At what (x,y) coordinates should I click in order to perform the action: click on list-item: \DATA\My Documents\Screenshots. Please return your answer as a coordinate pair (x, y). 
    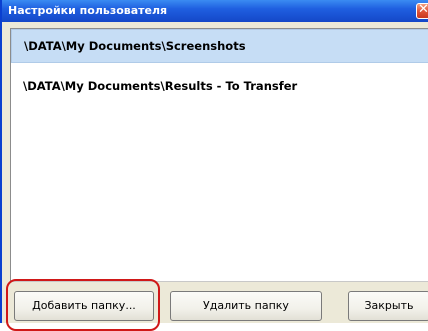
    Looking at the image, I should click on (219, 46).